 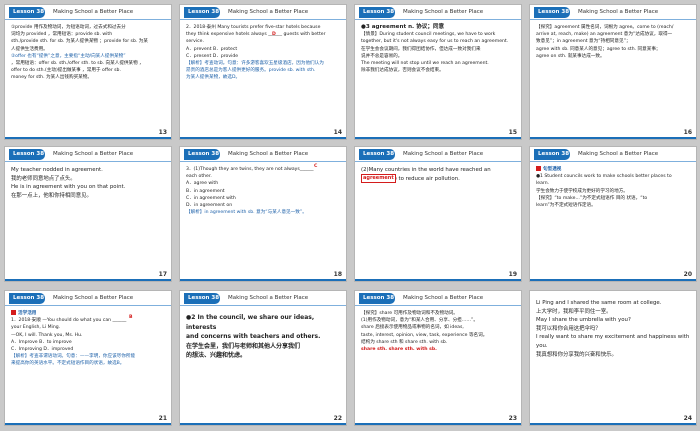 What do you see at coordinates (162, 274) in the screenshot?
I see `page-number: 17` at bounding box center [162, 274].